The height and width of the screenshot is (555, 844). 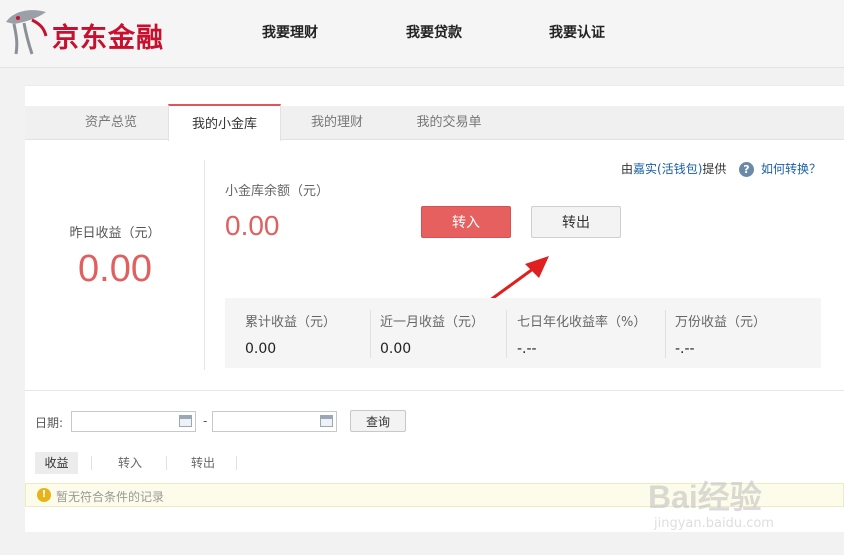 What do you see at coordinates (49, 423) in the screenshot?
I see `date-label: 日期:` at bounding box center [49, 423].